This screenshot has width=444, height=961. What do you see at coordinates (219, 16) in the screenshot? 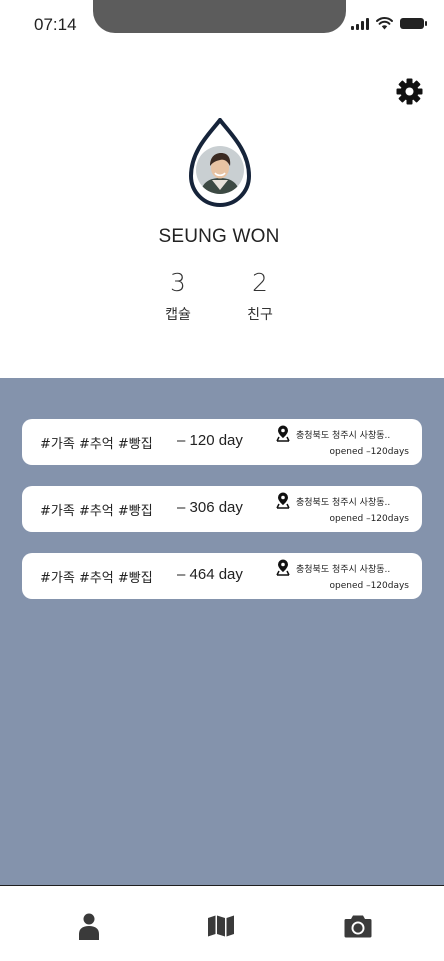
I see `notch` at bounding box center [219, 16].